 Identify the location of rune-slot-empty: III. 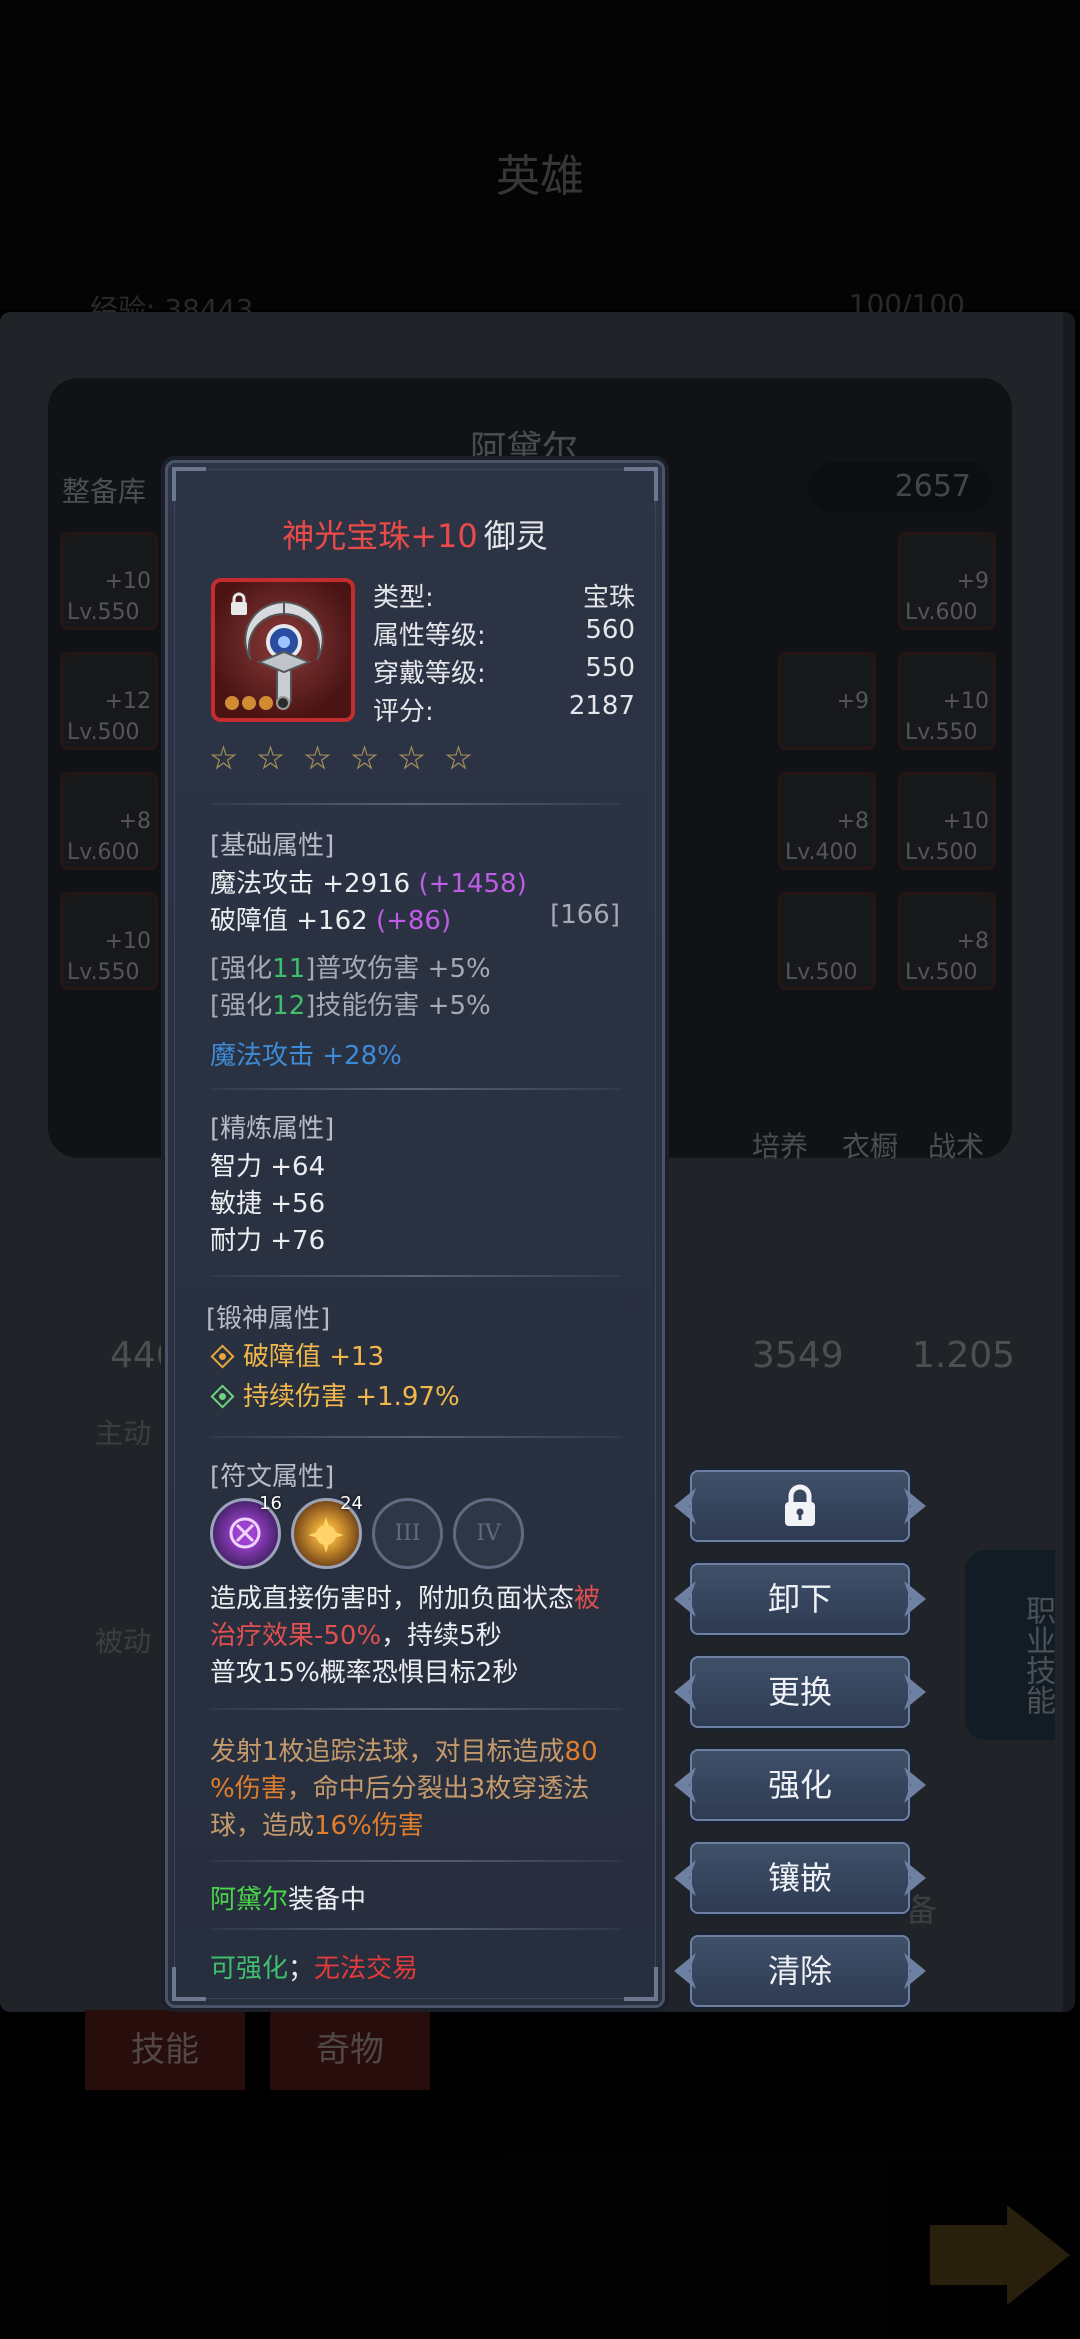
(407, 1533).